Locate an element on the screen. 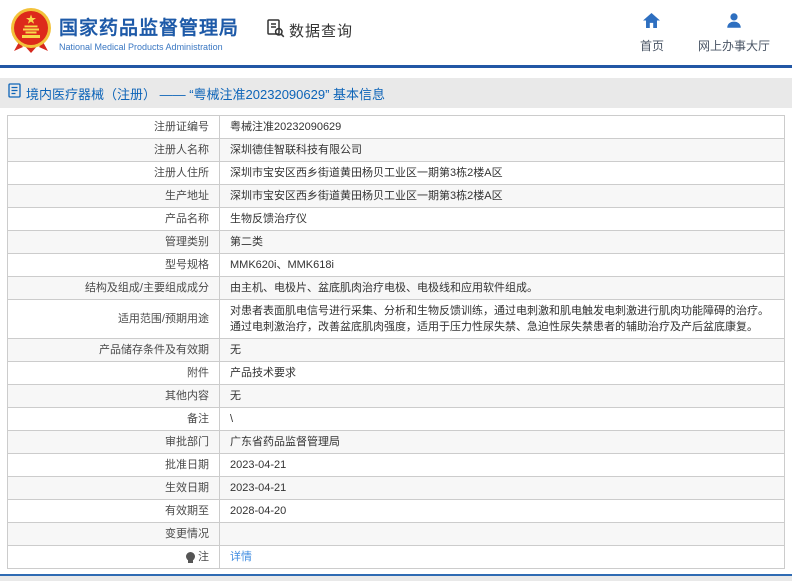 This screenshot has width=792, height=581. page-title: 境内医疗器械（注册） —— “粤械注准20232090629” 基本信息 is located at coordinates (206, 94).